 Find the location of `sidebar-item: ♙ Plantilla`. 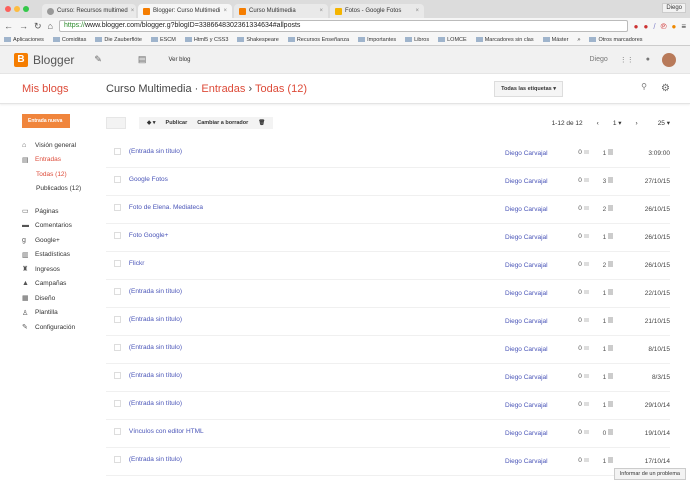

sidebar-item: ♙ Plantilla is located at coordinates (50, 313).